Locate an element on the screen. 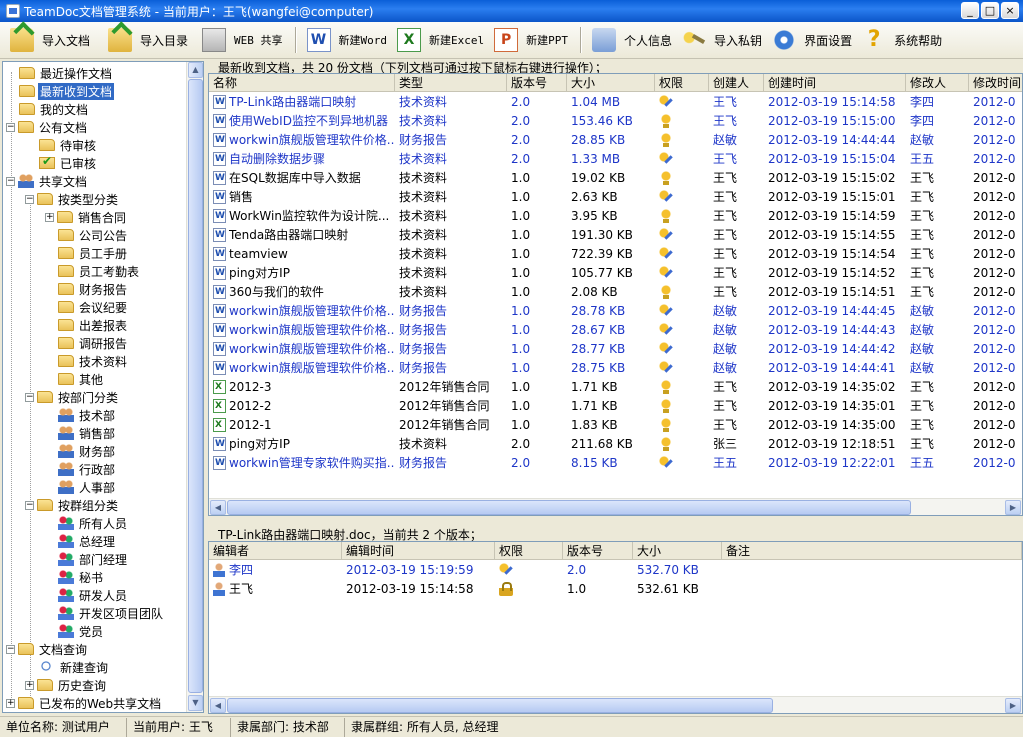 This screenshot has height=737, width=1023. column-header-modified: 修改时间 is located at coordinates (995, 83).